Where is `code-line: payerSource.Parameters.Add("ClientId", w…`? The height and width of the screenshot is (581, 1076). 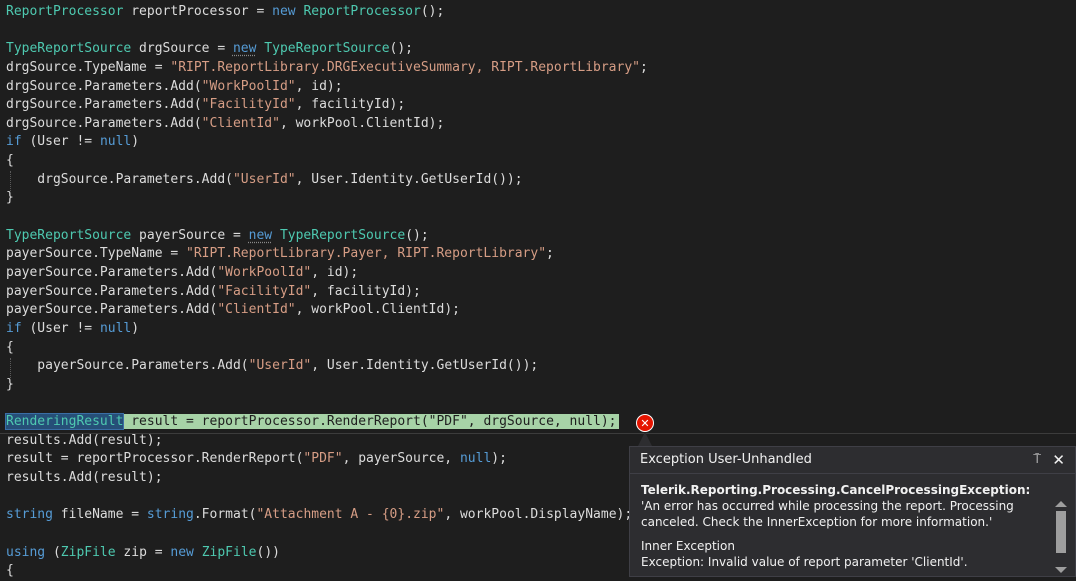 code-line: payerSource.Parameters.Add("ClientId", w… is located at coordinates (541, 310).